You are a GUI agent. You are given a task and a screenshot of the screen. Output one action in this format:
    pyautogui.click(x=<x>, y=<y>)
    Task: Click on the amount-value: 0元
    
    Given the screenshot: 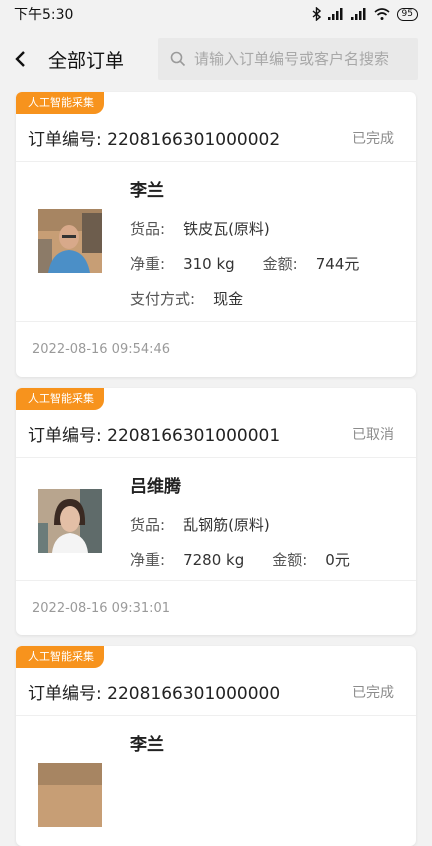 What is the action you would take?
    pyautogui.click(x=337, y=560)
    